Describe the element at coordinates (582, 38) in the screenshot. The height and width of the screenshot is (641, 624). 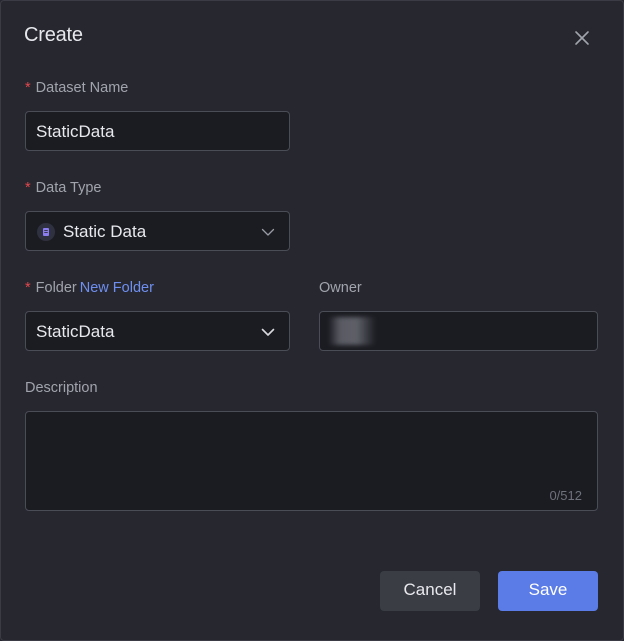
I see `close-icon` at that location.